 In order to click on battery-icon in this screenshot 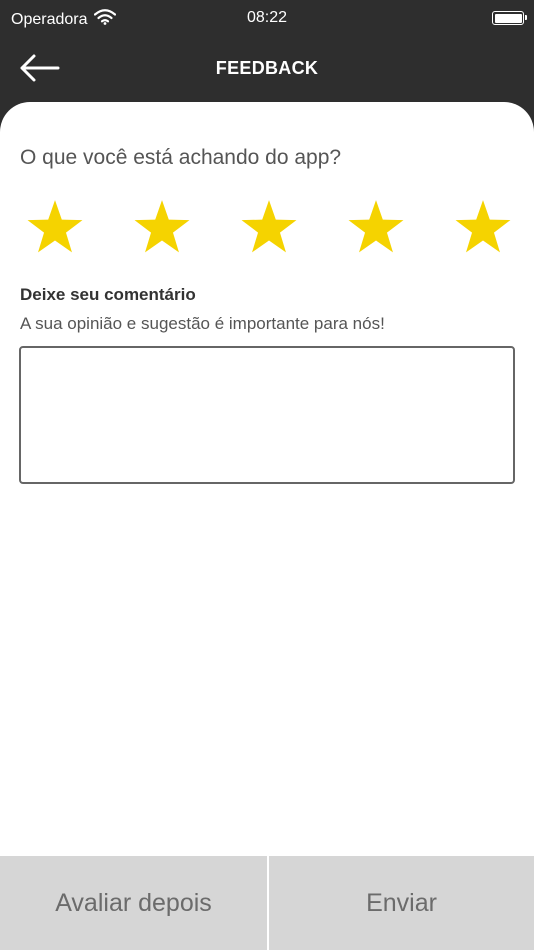, I will do `click(509, 18)`.